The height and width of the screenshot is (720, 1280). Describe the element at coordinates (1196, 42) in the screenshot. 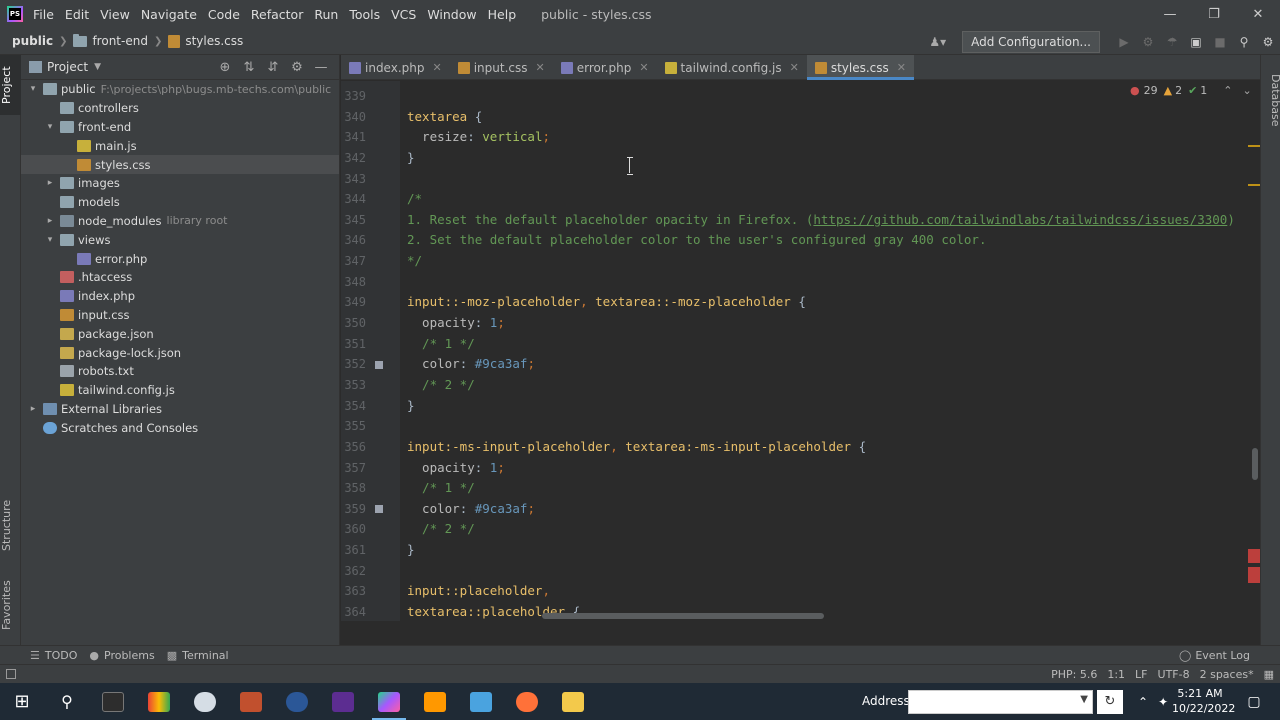

I see `build-icon: ▣` at that location.